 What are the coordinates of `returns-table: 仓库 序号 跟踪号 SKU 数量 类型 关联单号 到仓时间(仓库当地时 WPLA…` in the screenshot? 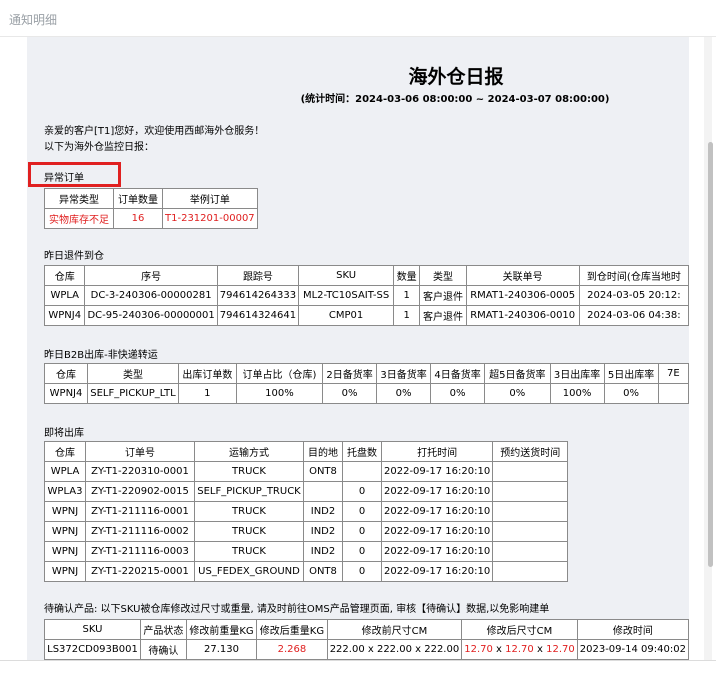 It's located at (366, 295).